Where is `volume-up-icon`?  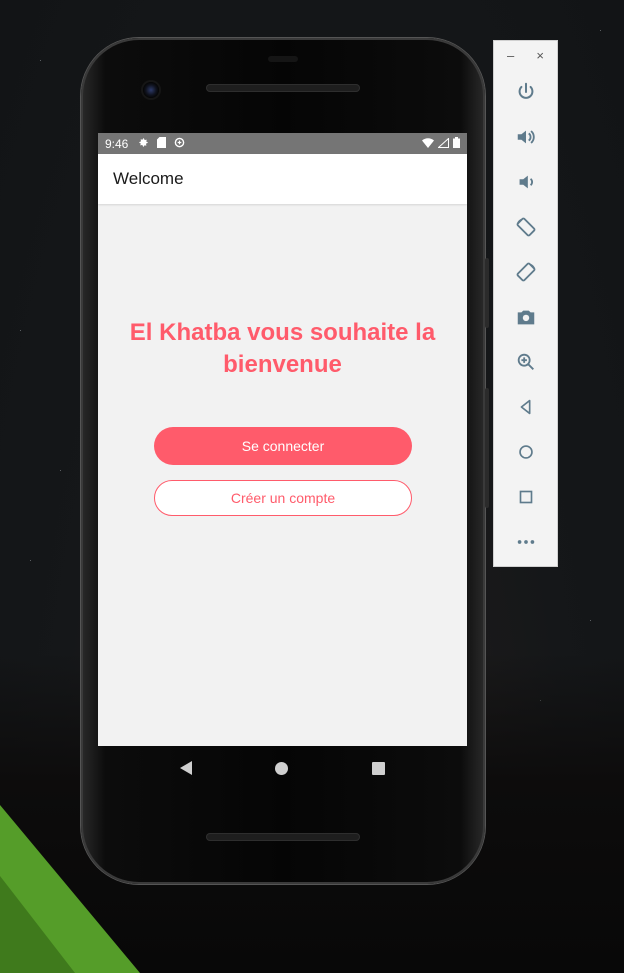 volume-up-icon is located at coordinates (526, 137).